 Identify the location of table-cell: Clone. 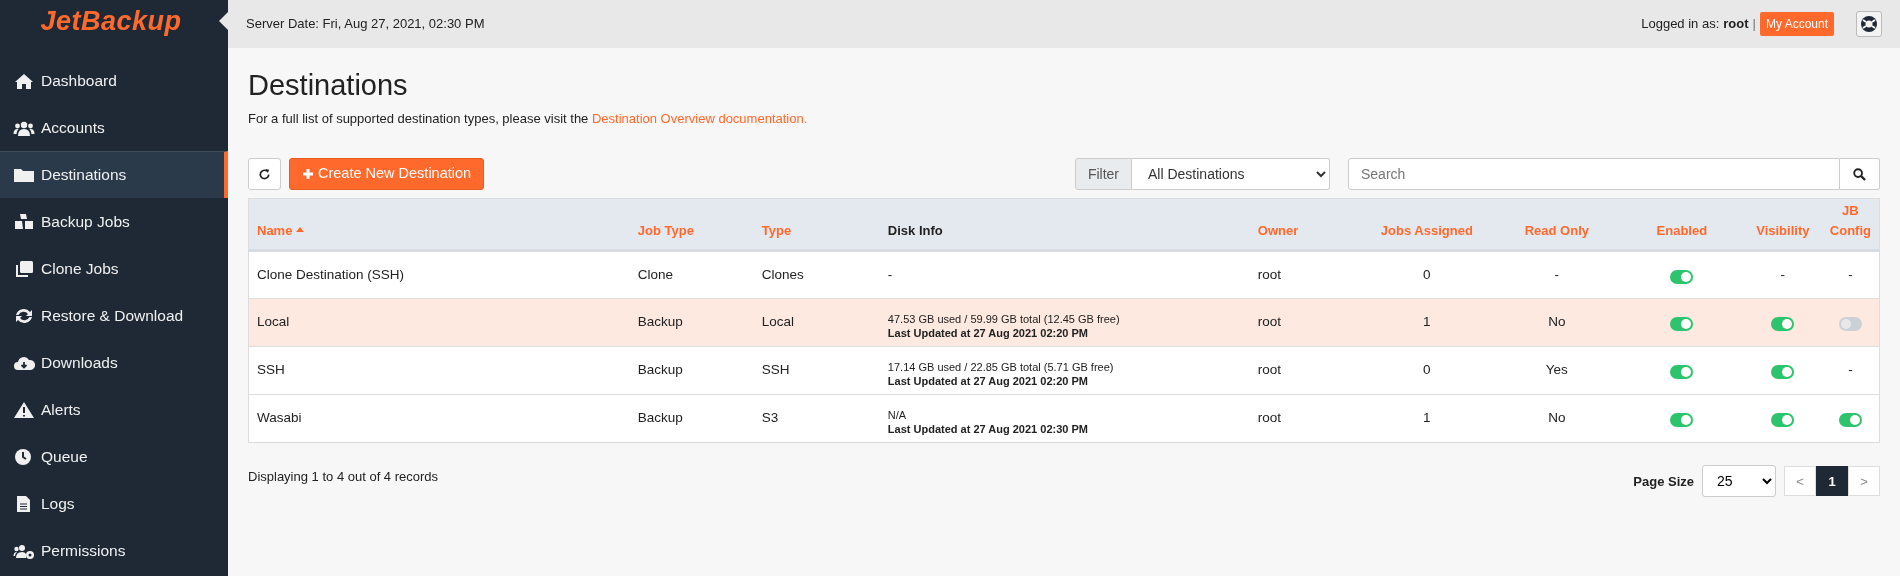
(655, 275).